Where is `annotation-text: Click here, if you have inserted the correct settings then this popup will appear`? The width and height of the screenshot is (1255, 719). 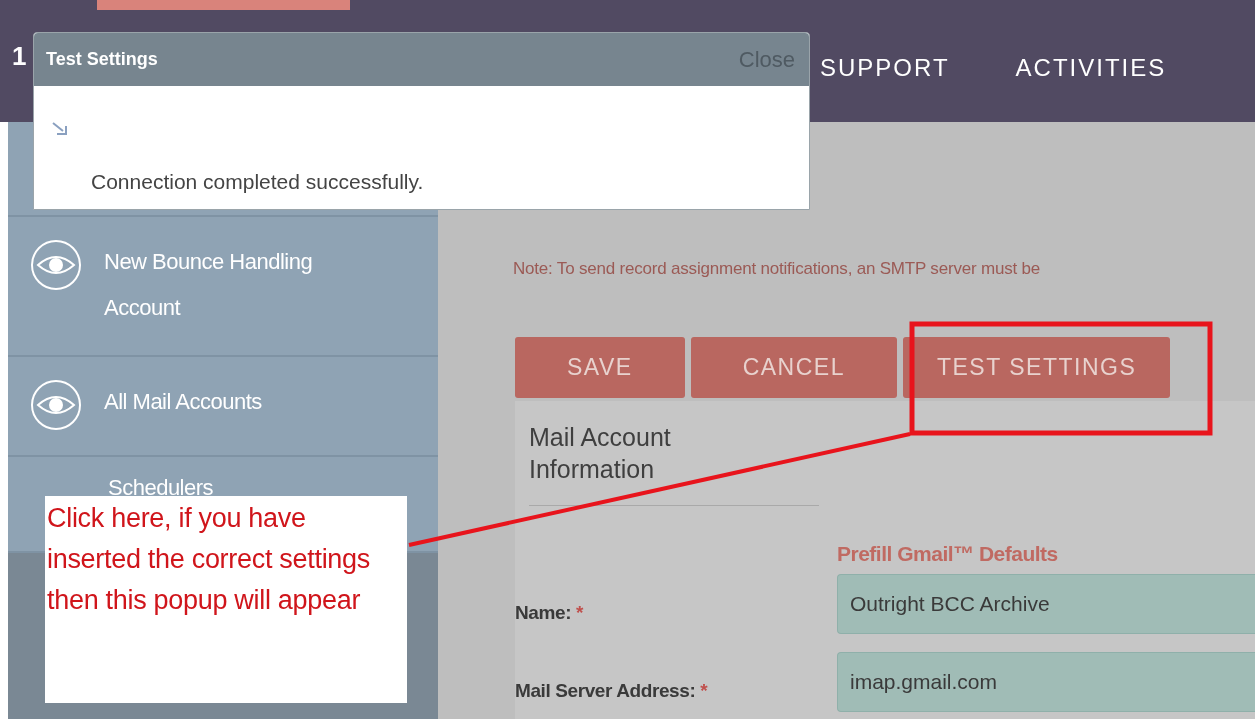
annotation-text: Click here, if you have inserted the correct settings then this popup will appear is located at coordinates (209, 559).